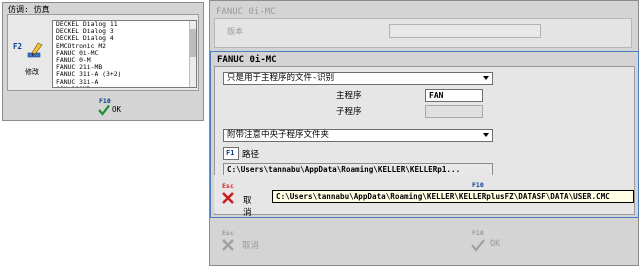 The width and height of the screenshot is (640, 266). Describe the element at coordinates (349, 96) in the screenshot. I see `main-program-label: 主程序` at that location.